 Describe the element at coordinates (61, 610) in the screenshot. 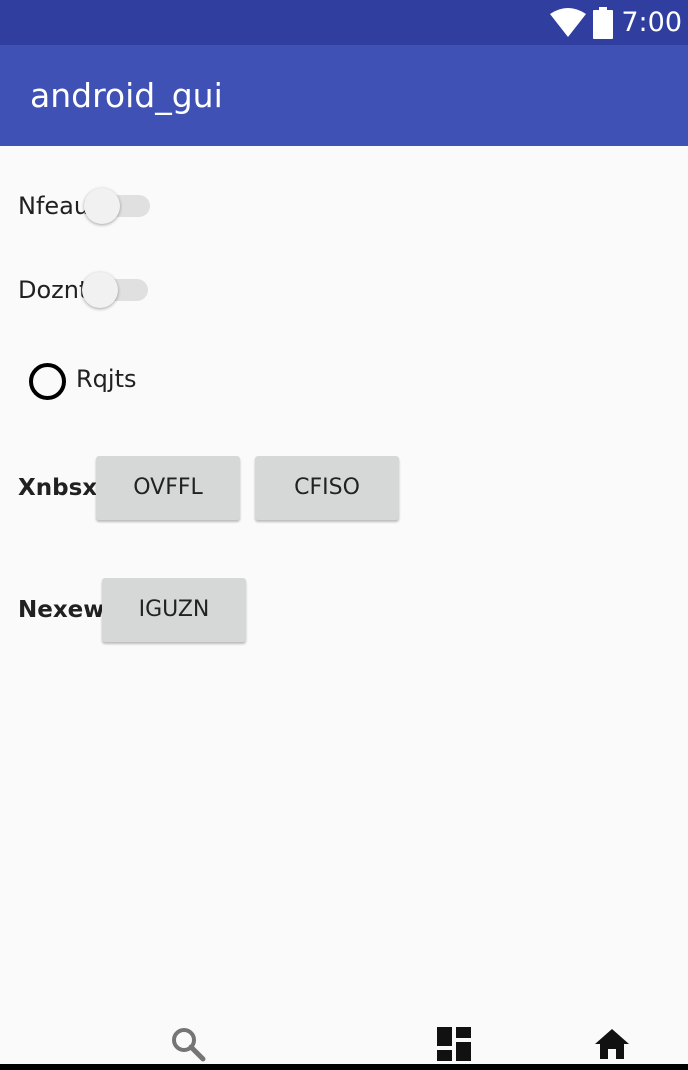

I see `button-row-label-nexew: Nexew` at that location.